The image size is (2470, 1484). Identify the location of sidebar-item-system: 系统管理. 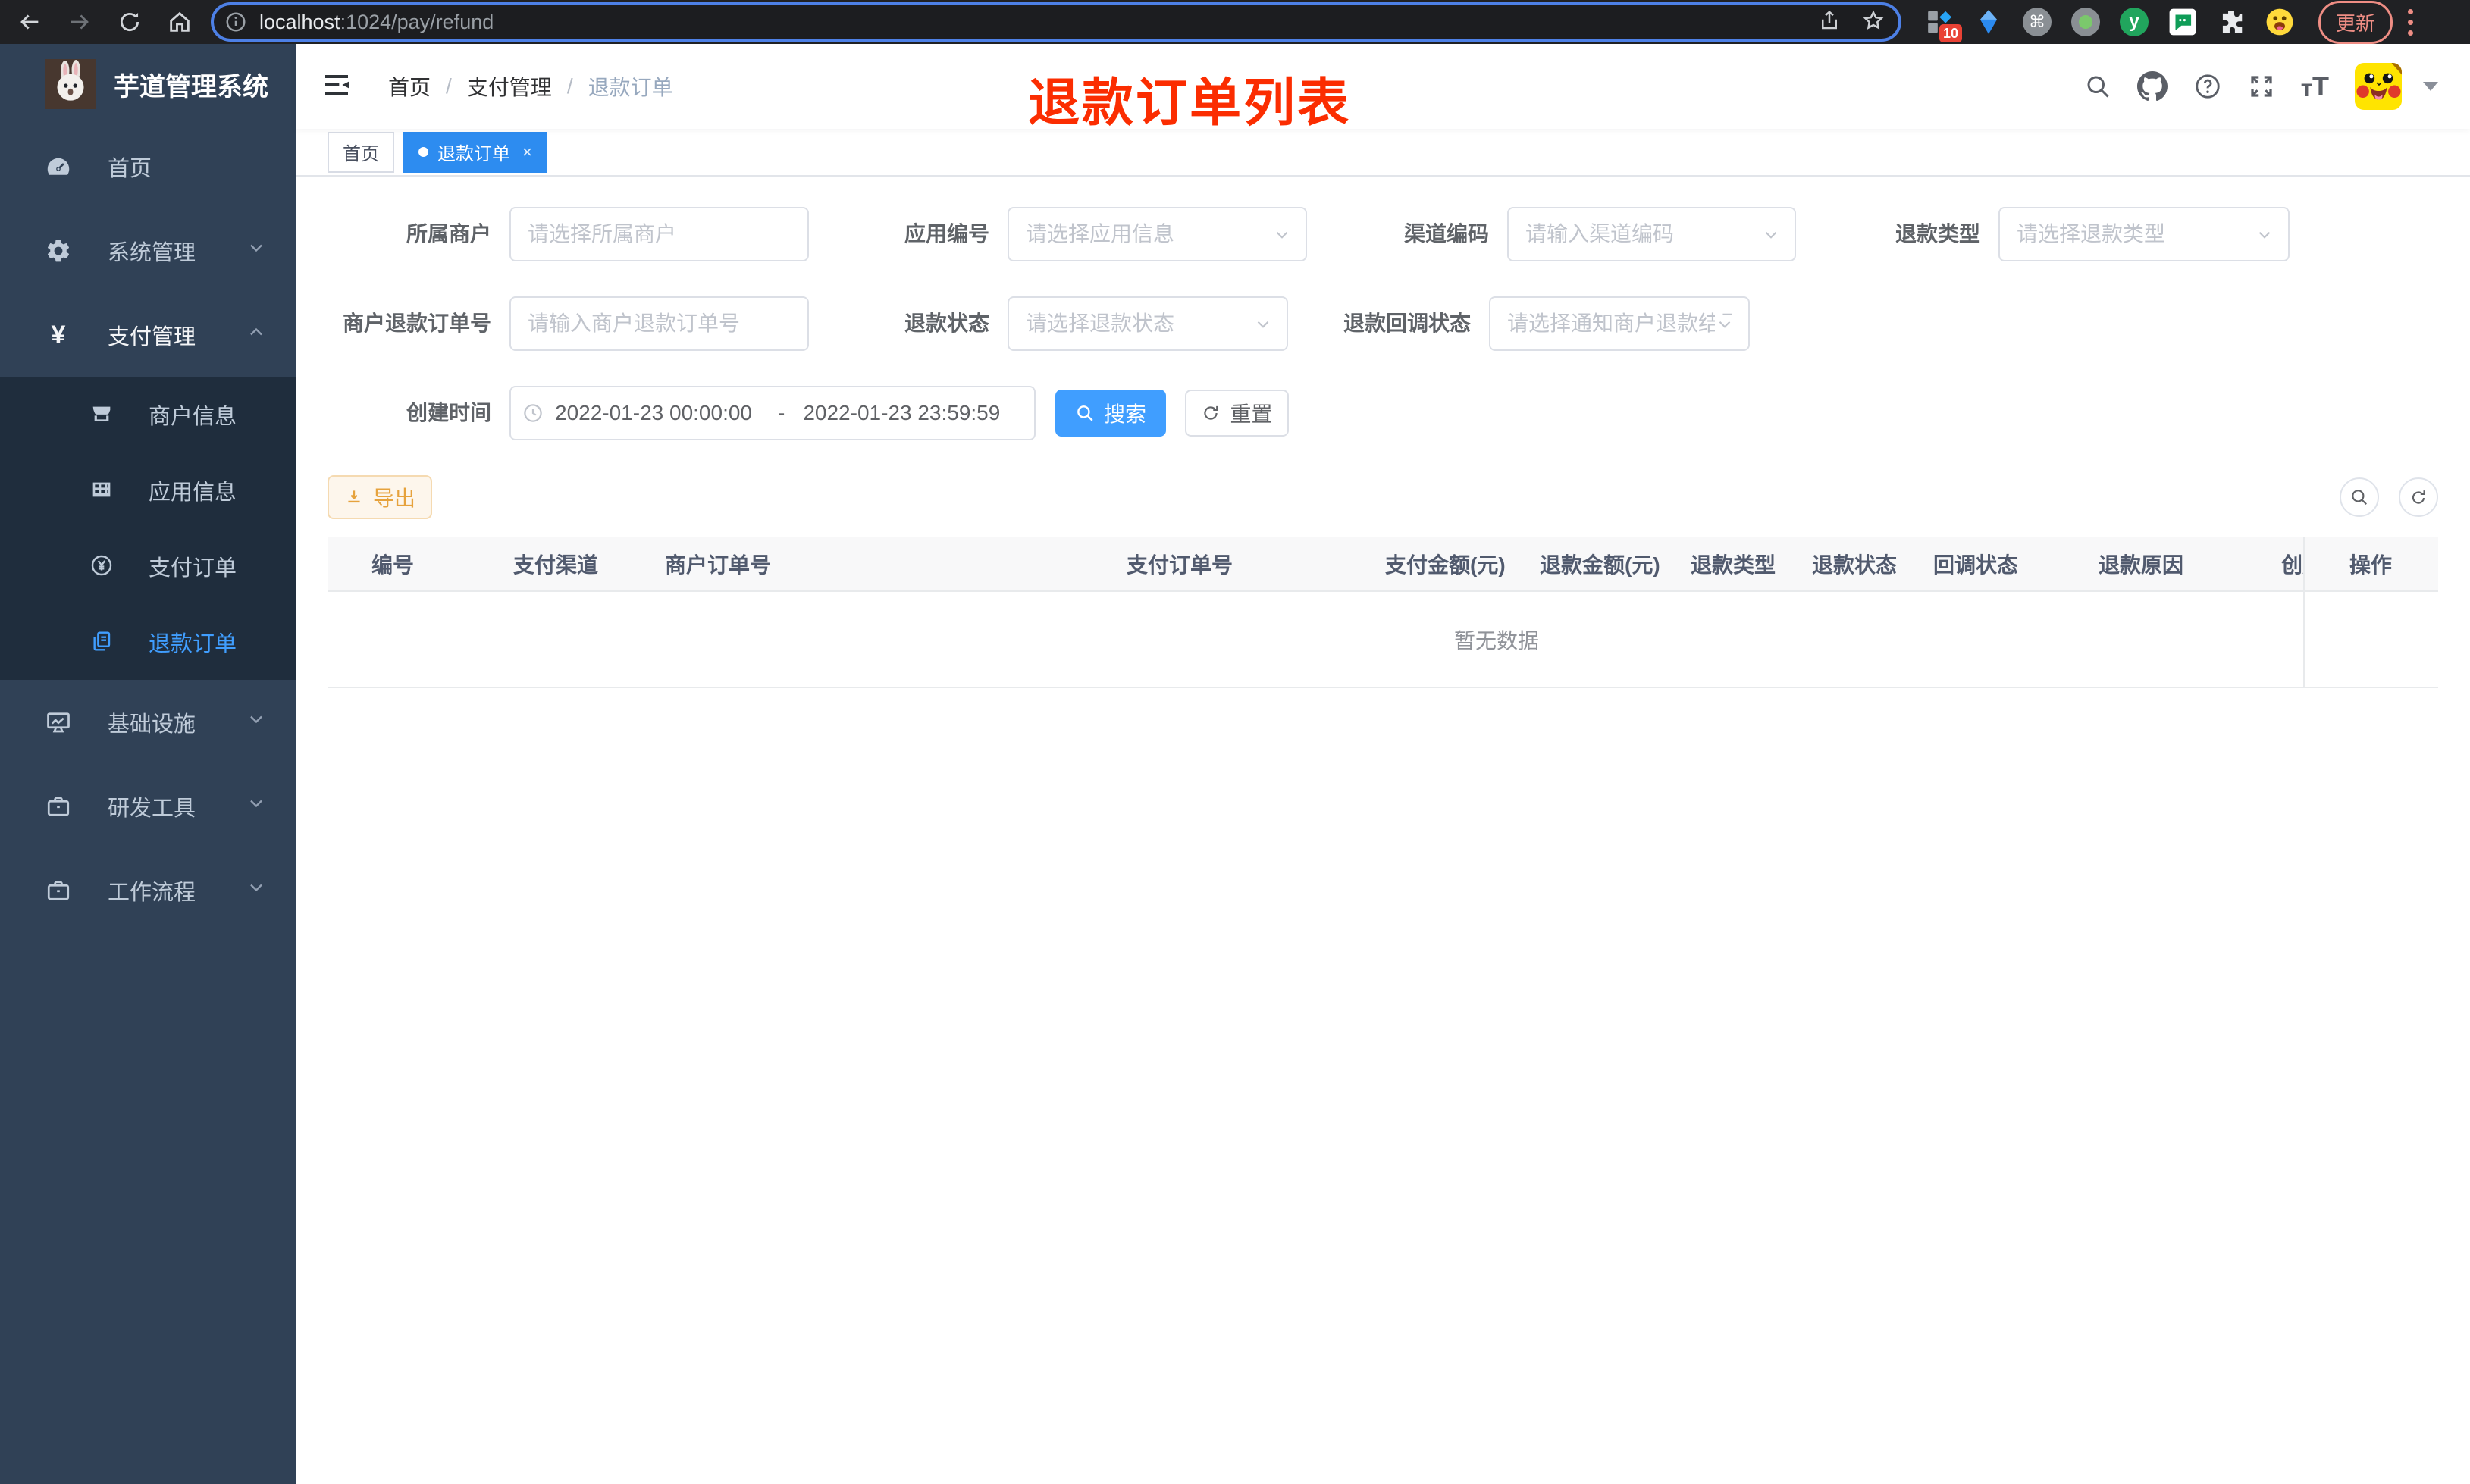
(148, 251).